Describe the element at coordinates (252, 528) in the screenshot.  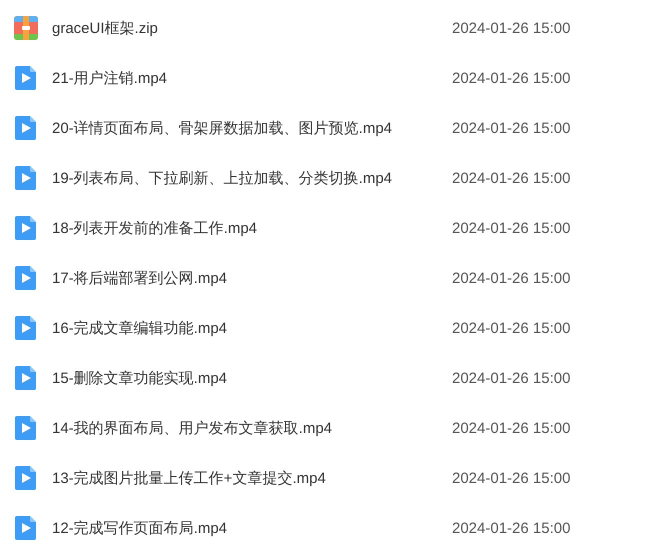
I see `file-name: 12-完成写作页面布局.mp4` at that location.